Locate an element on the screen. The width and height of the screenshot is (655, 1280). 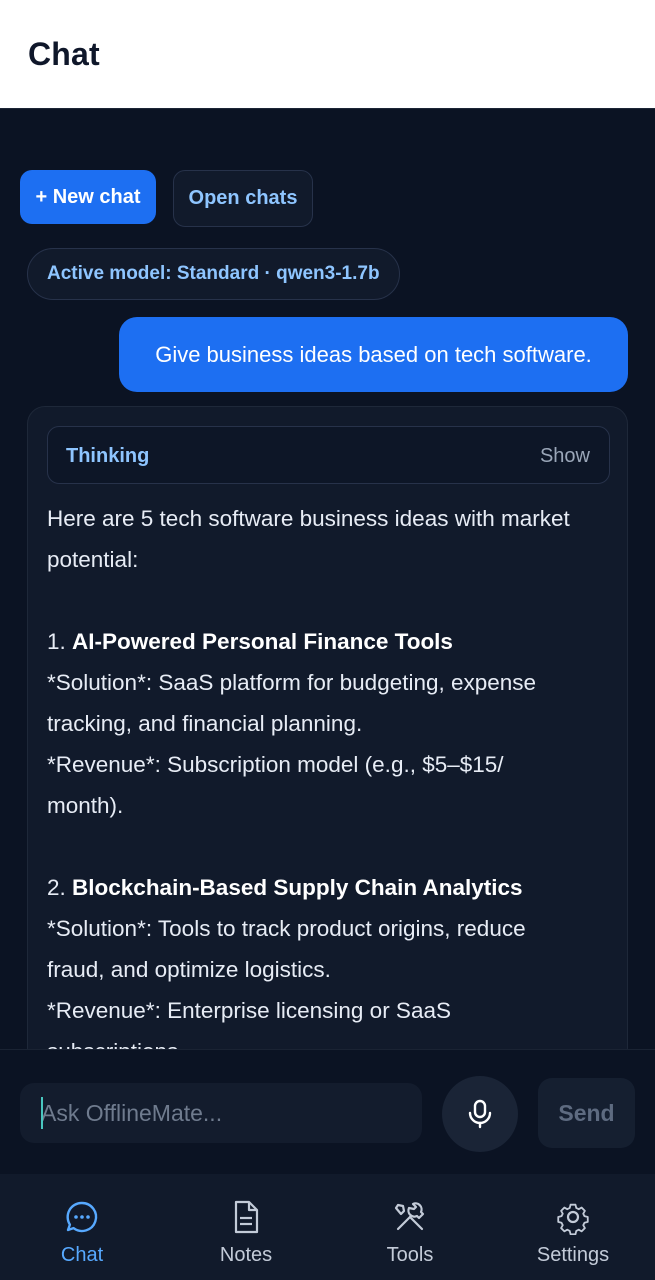
answer-line: month). is located at coordinates (85, 805).